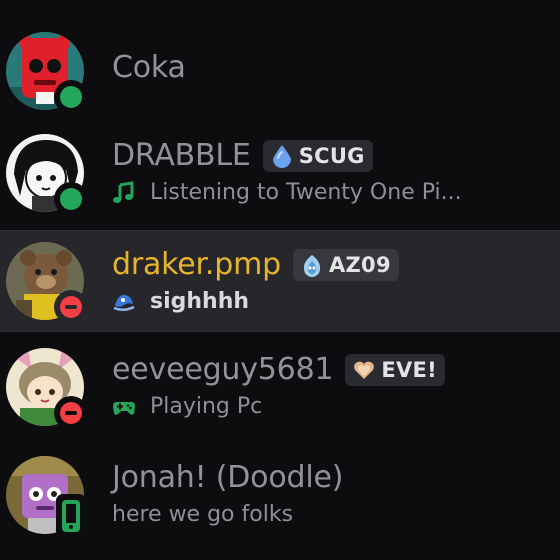  I want to click on member-name: draker.pmp, so click(196, 265).